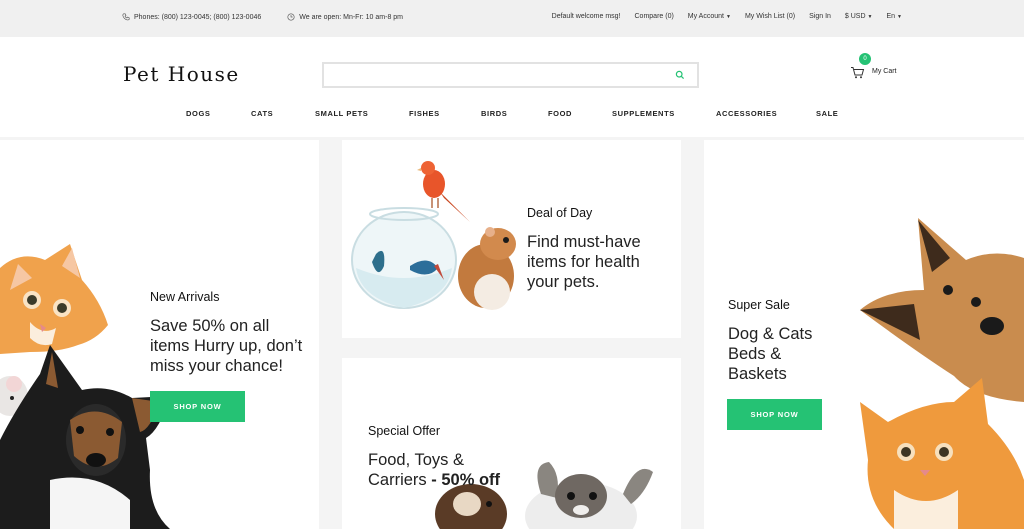  Describe the element at coordinates (198, 113) in the screenshot. I see `nav-item-dogs: DOGS` at that location.